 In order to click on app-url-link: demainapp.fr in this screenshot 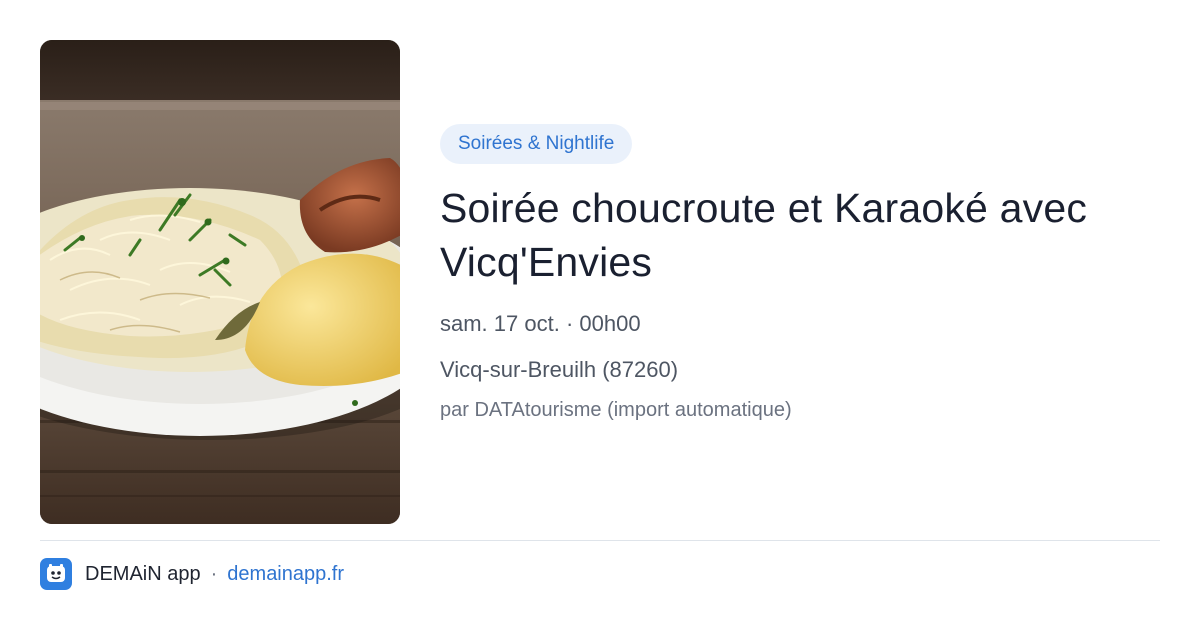, I will do `click(285, 574)`.